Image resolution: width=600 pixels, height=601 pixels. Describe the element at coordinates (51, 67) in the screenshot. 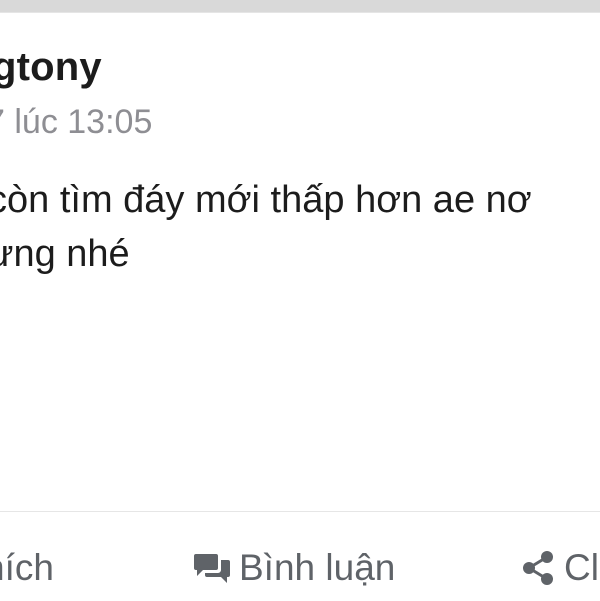

I see `post-author-name: gtony` at that location.